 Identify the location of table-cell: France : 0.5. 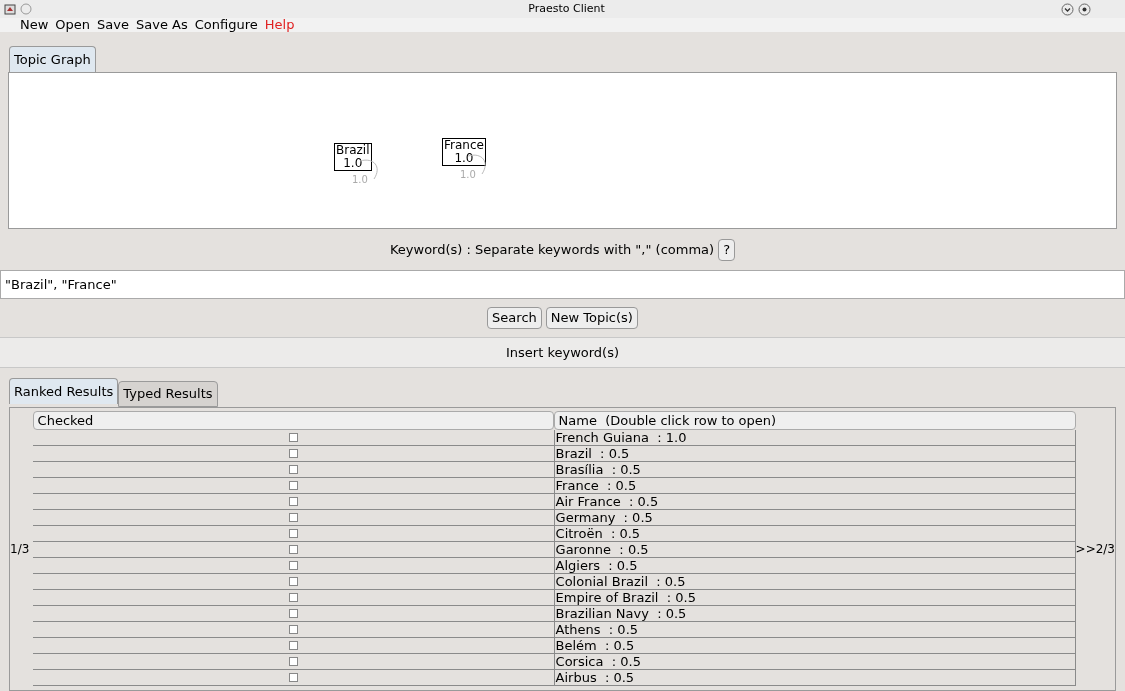
(814, 485).